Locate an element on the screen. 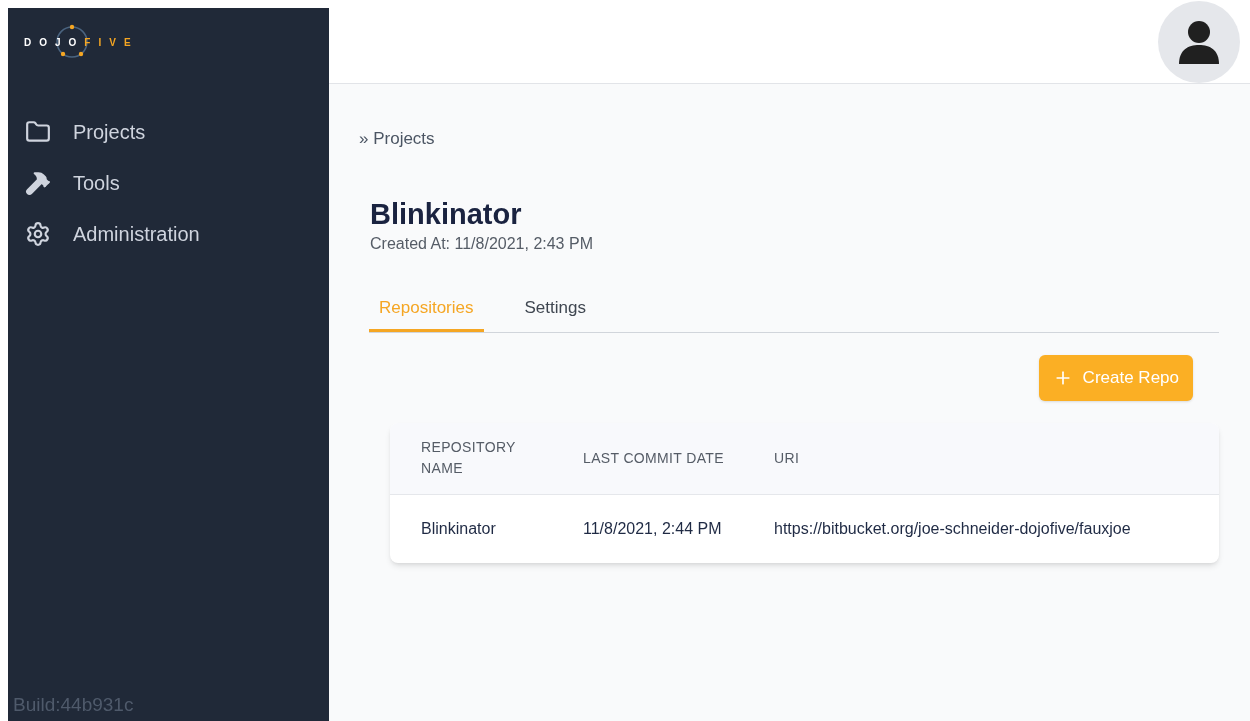  table-row: Blinkinator 11/8/2021, 2:44 PM https://bitbucket.org/joe-schneider-dojofive/fauxjoe is located at coordinates (804, 528).